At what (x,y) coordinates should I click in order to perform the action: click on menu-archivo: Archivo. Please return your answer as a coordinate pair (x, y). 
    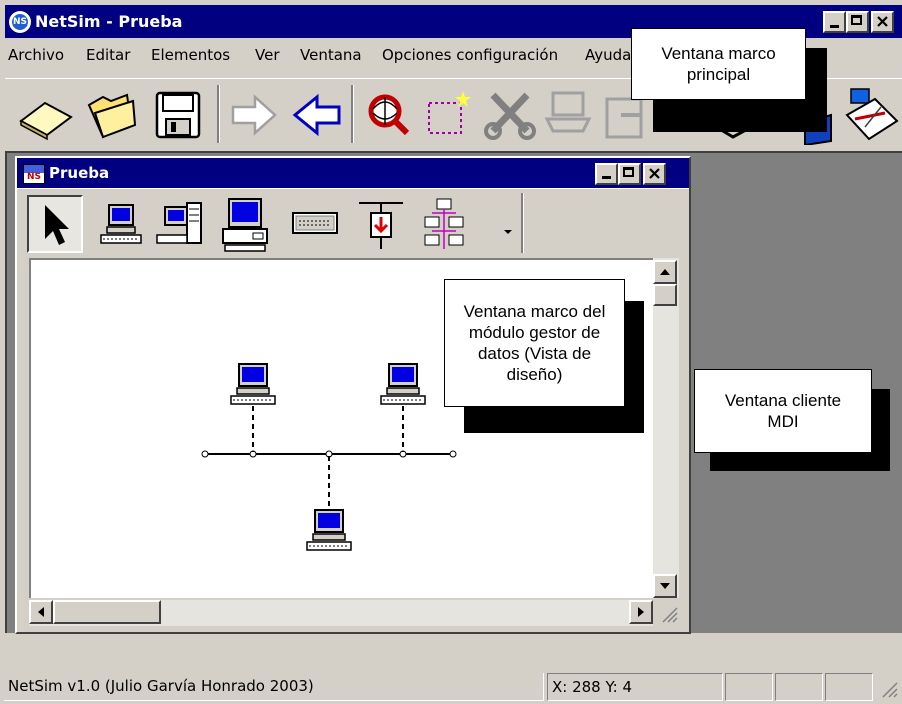
    Looking at the image, I should click on (36, 55).